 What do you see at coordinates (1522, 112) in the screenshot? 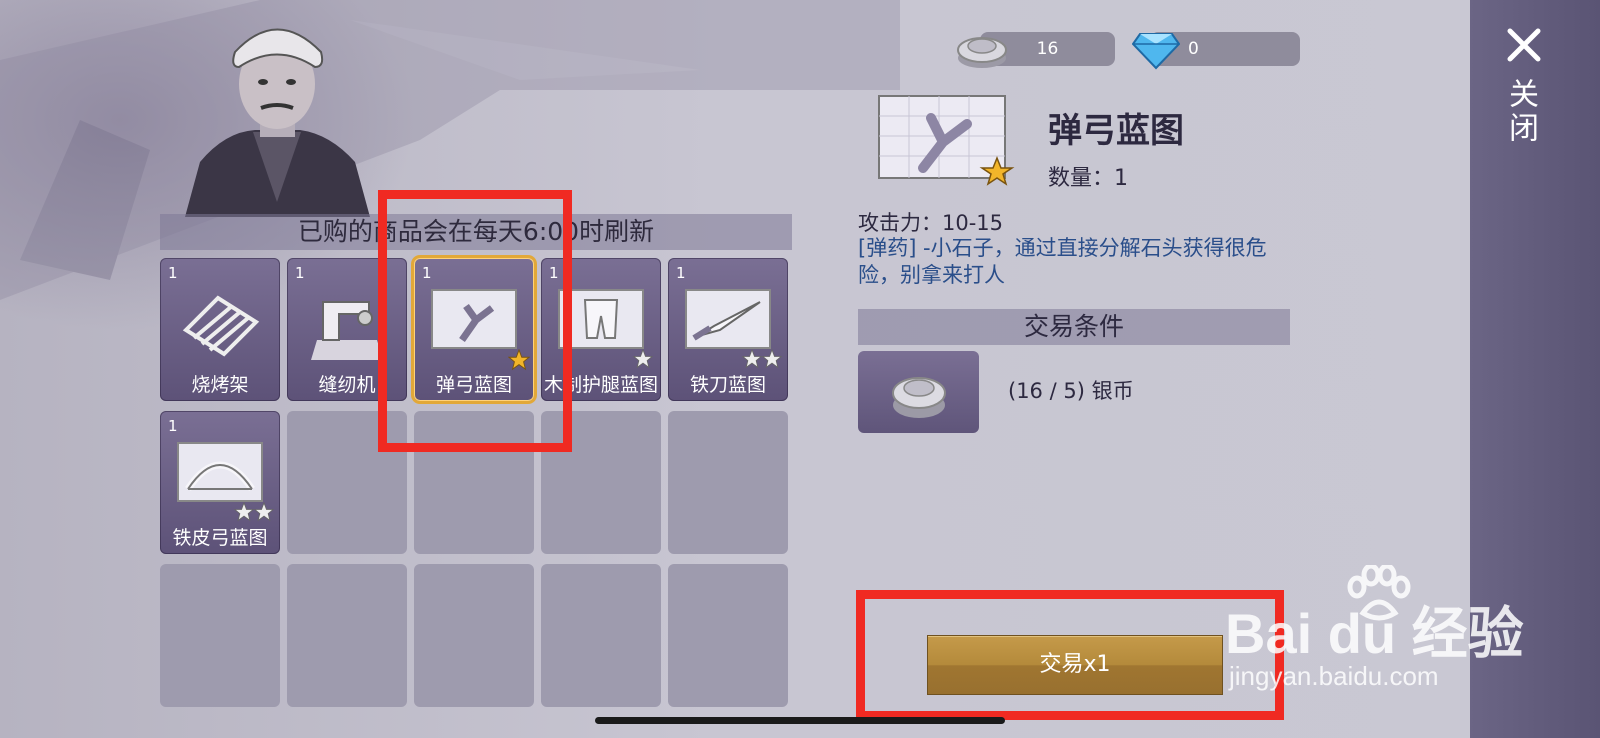
I see `close-label: 关闭` at bounding box center [1522, 112].